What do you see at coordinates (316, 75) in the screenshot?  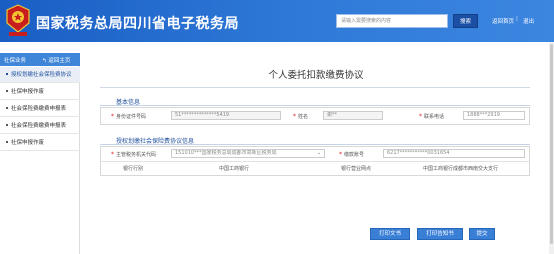 I see `page-title: 个人委托扣款缴费协议` at bounding box center [316, 75].